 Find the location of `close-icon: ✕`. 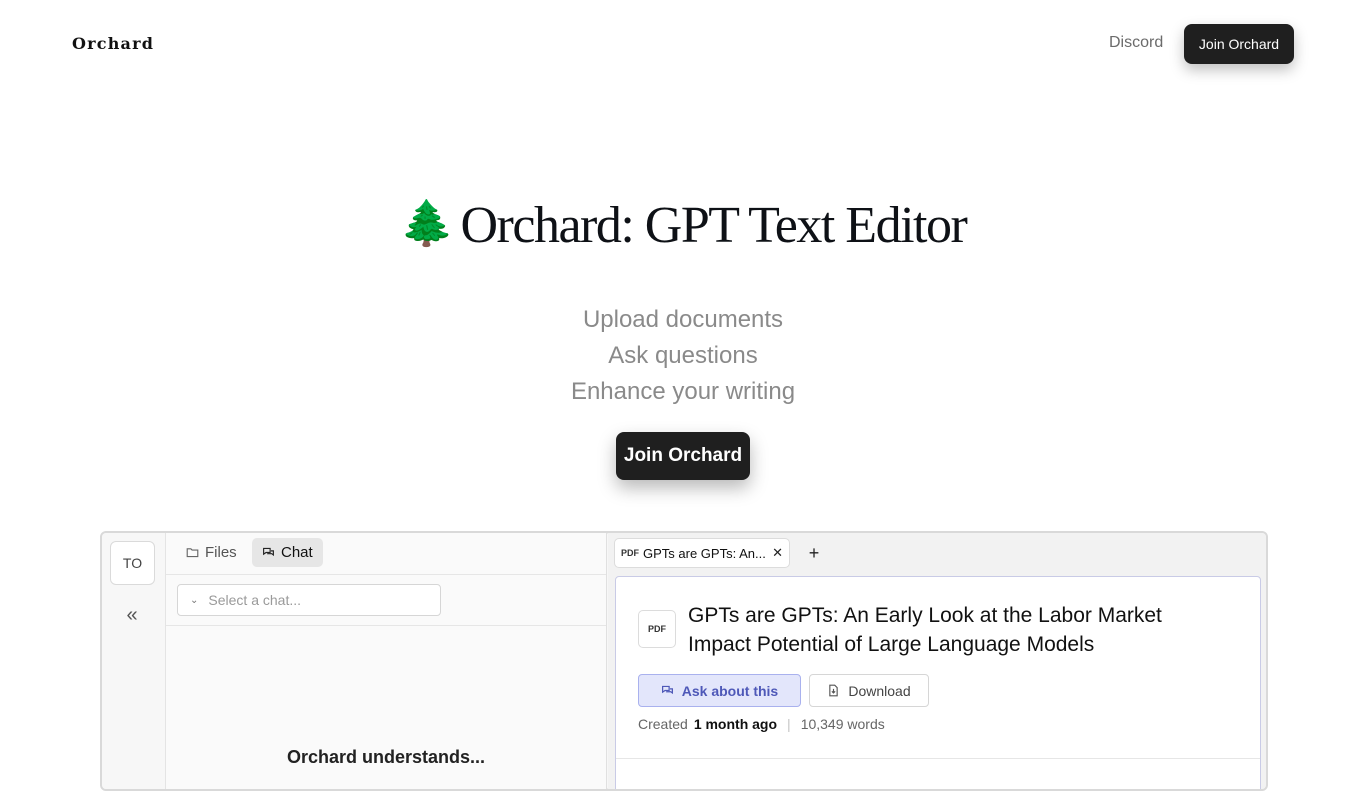

close-icon: ✕ is located at coordinates (777, 553).